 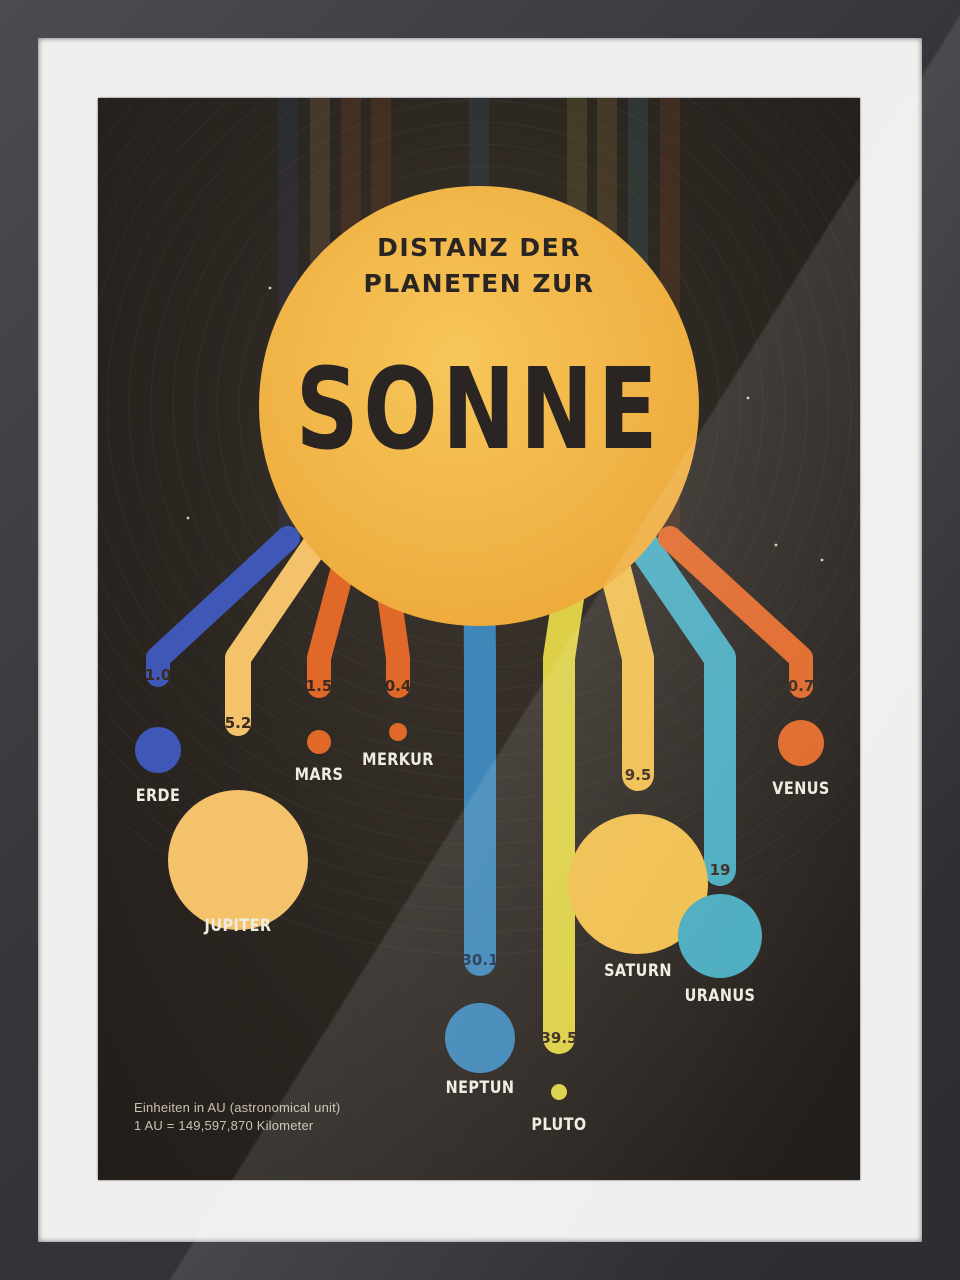 What do you see at coordinates (478, 283) in the screenshot?
I see `title-line-2: PLANETEN ZUR` at bounding box center [478, 283].